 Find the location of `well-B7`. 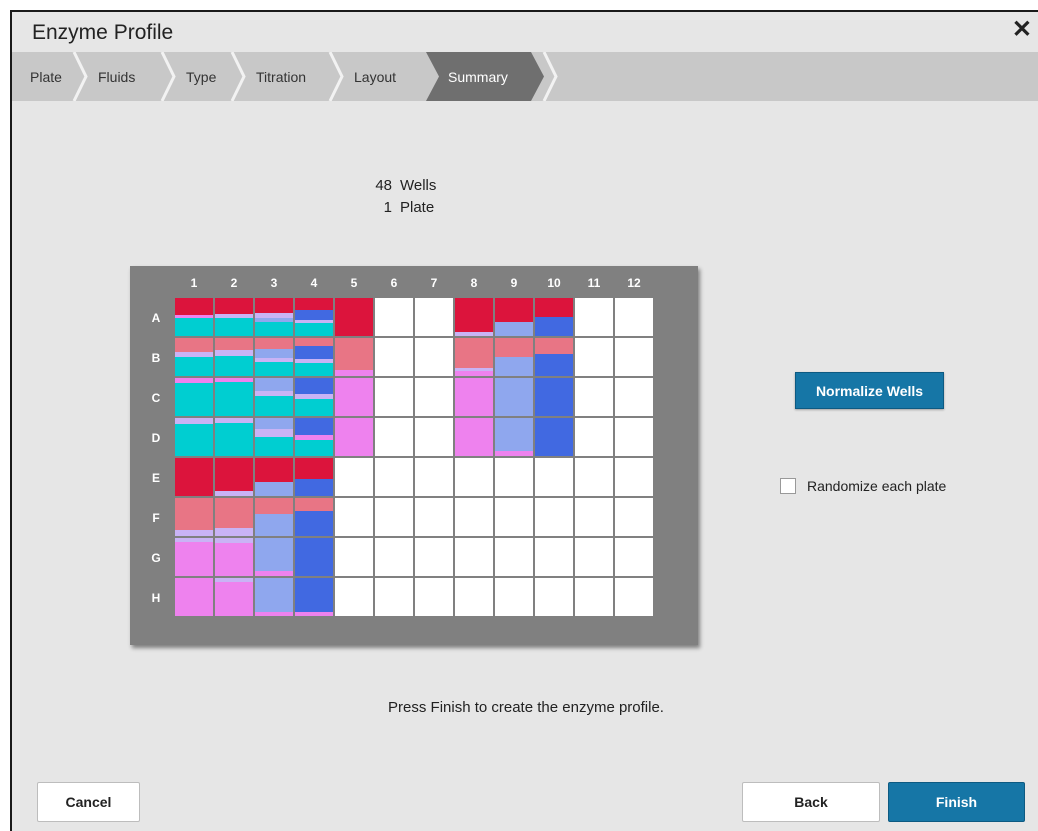

well-B7 is located at coordinates (434, 357).